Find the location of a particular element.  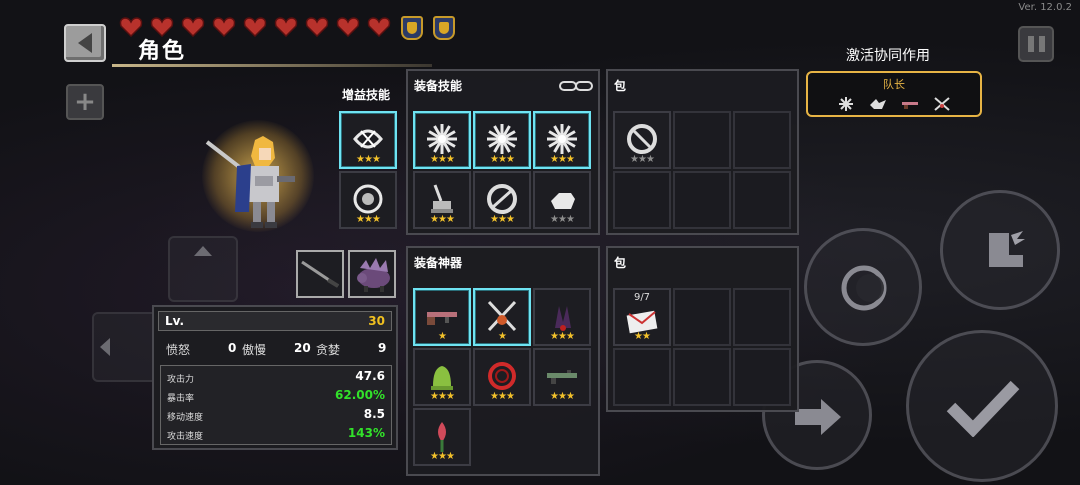

stat-label: 暴击率 is located at coordinates (181, 399).